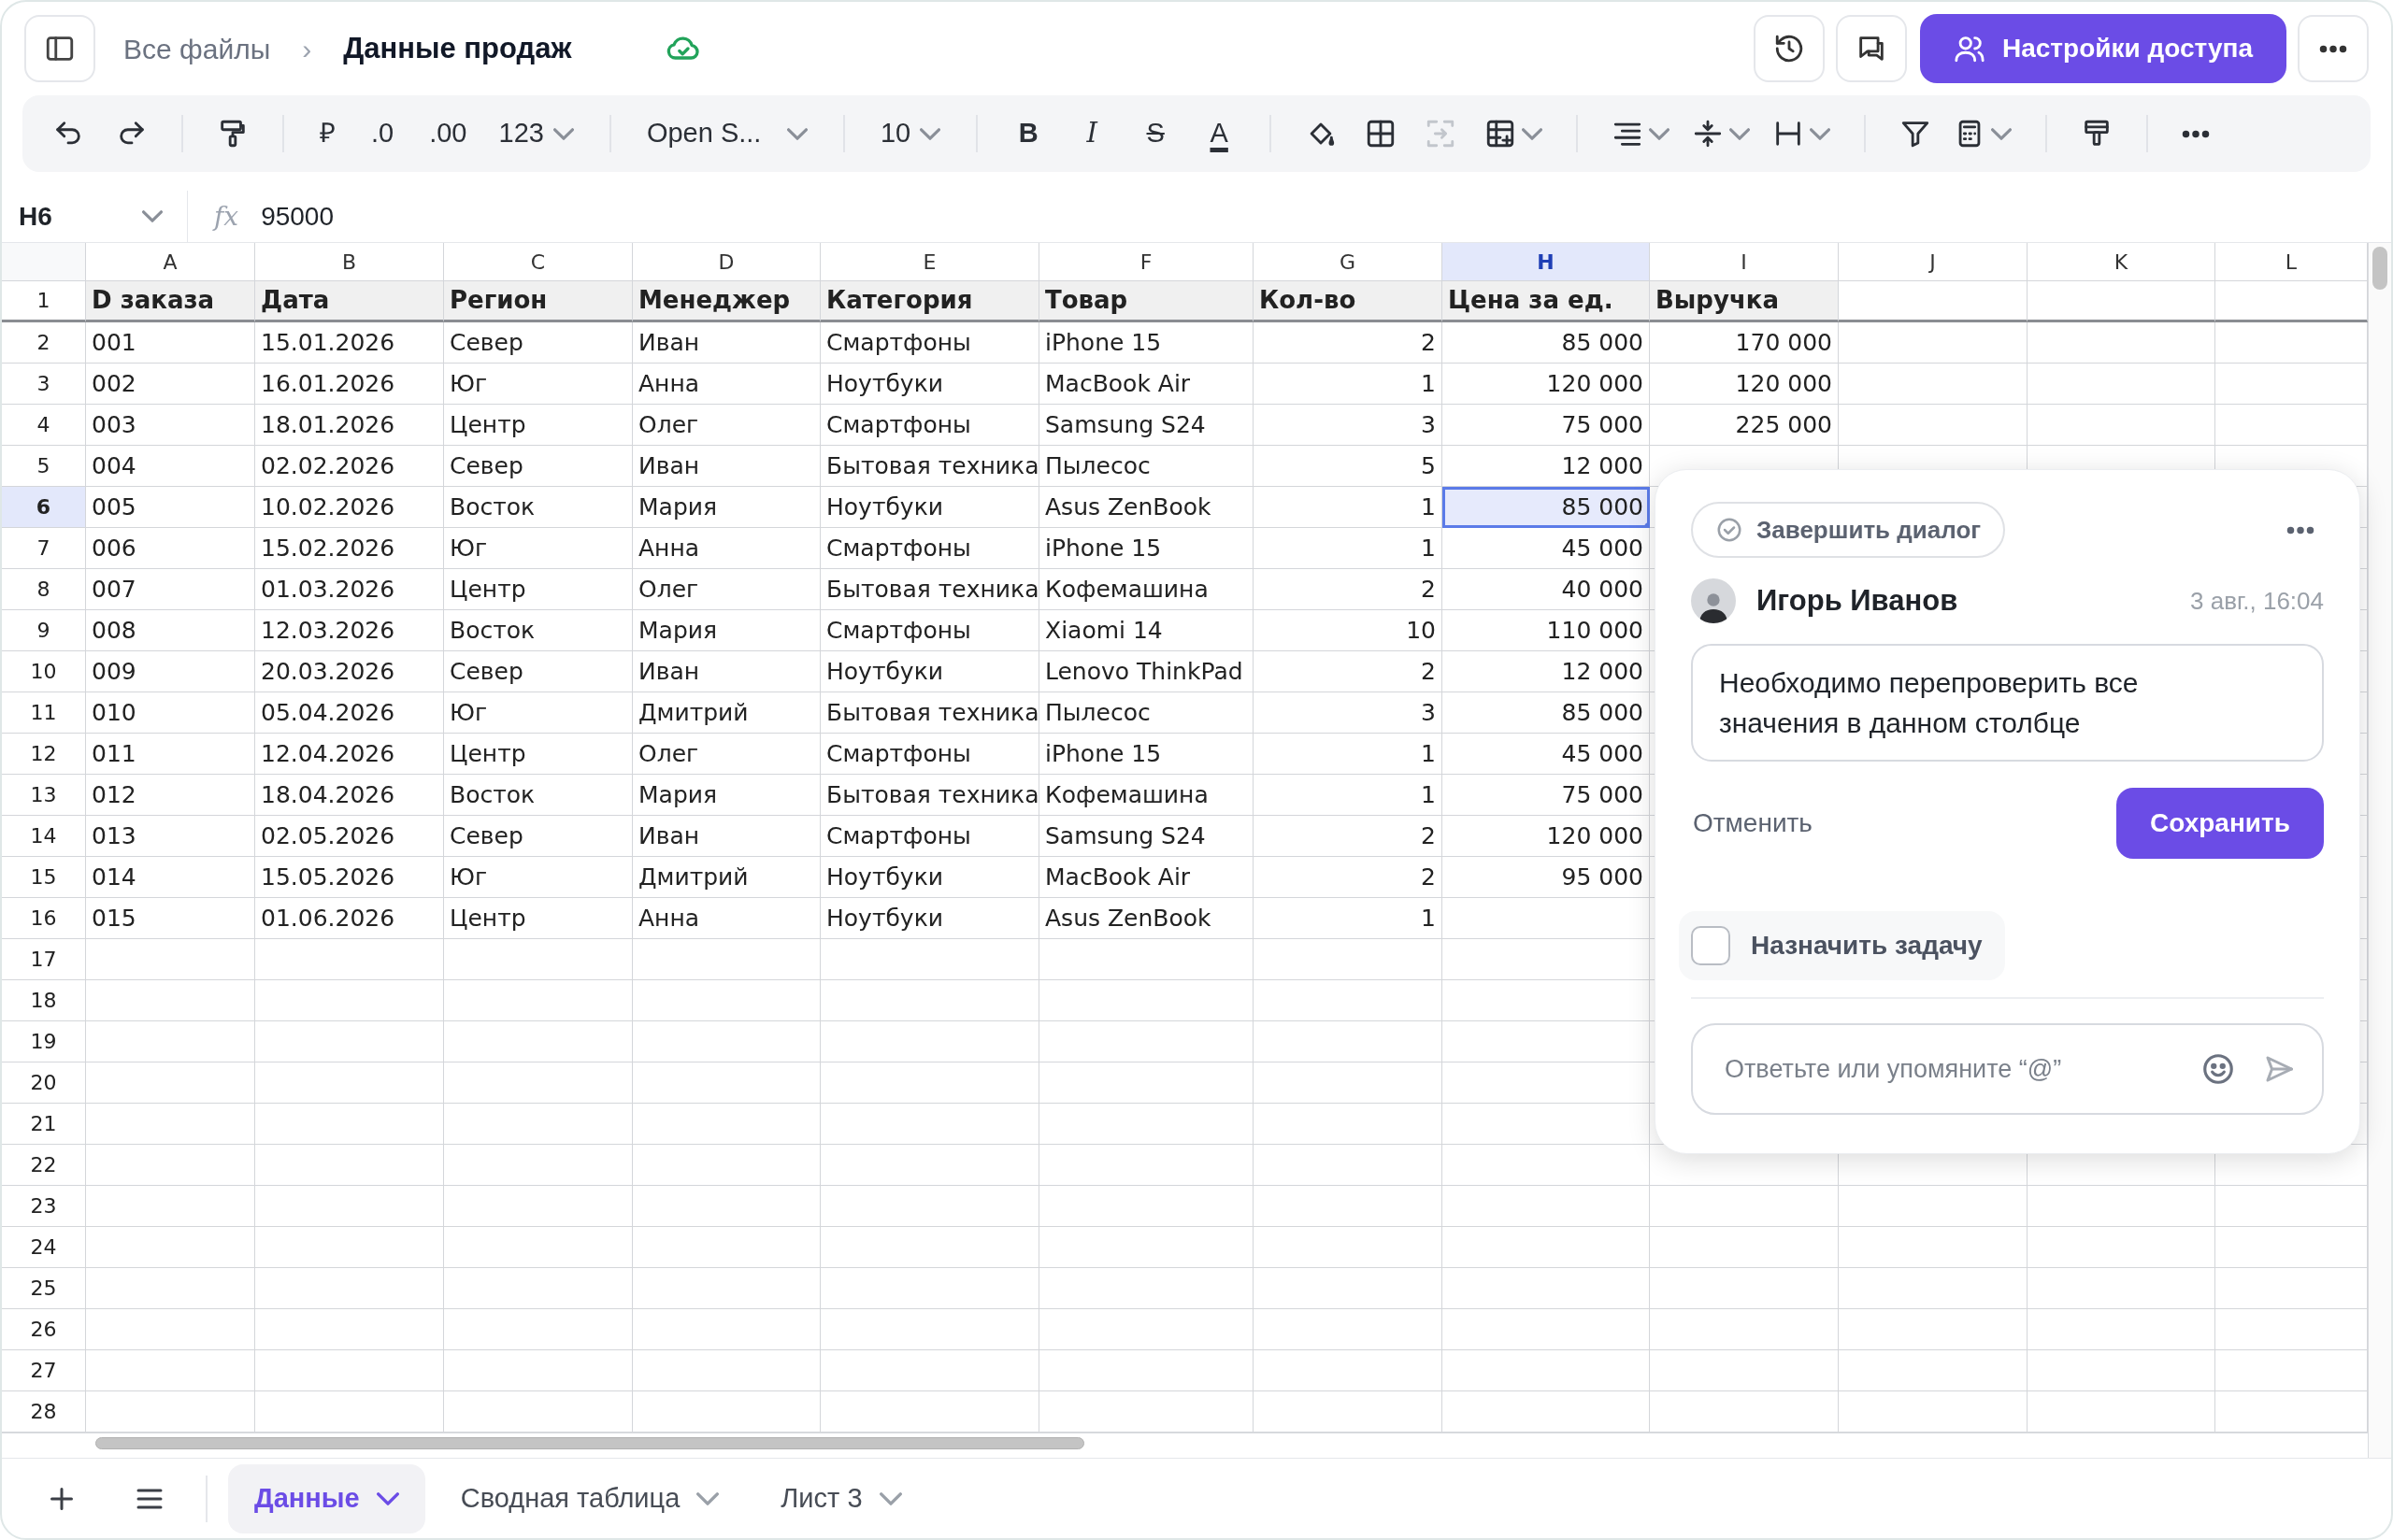 This screenshot has height=1540, width=2393. I want to click on table-cell: Мария, so click(727, 630).